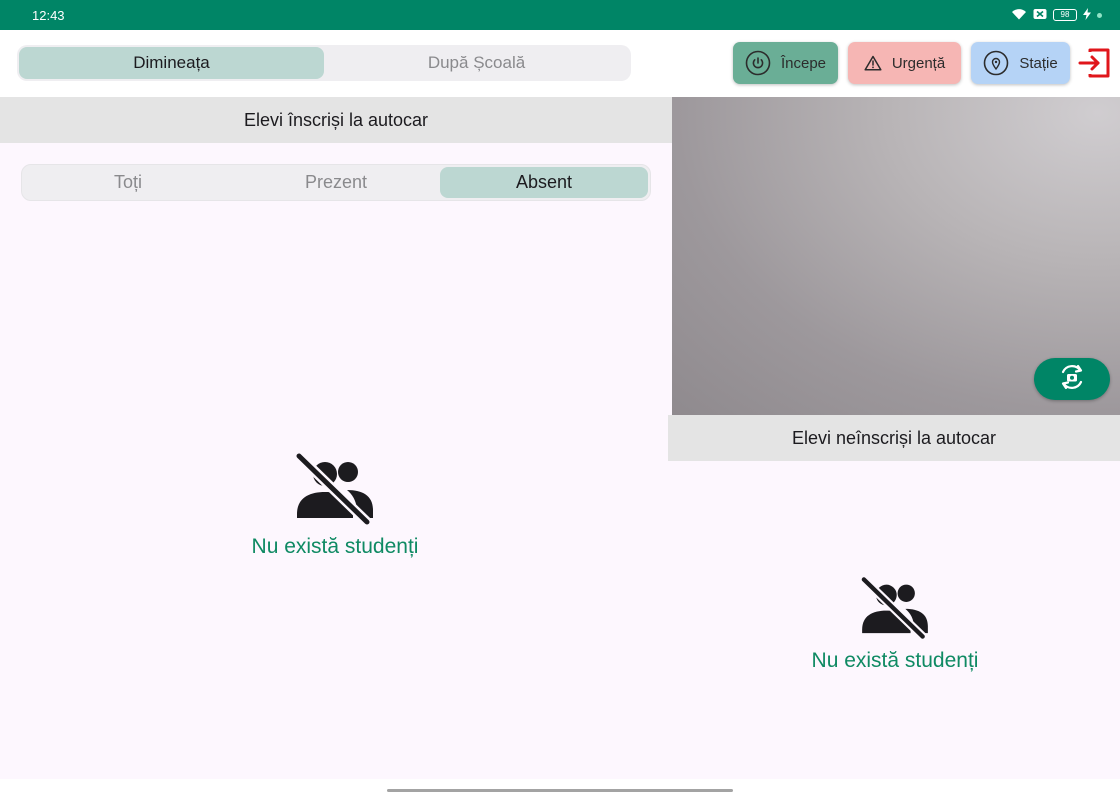 This screenshot has height=800, width=1120. I want to click on unenrolled-empty-state: Nu există studenți, so click(895, 624).